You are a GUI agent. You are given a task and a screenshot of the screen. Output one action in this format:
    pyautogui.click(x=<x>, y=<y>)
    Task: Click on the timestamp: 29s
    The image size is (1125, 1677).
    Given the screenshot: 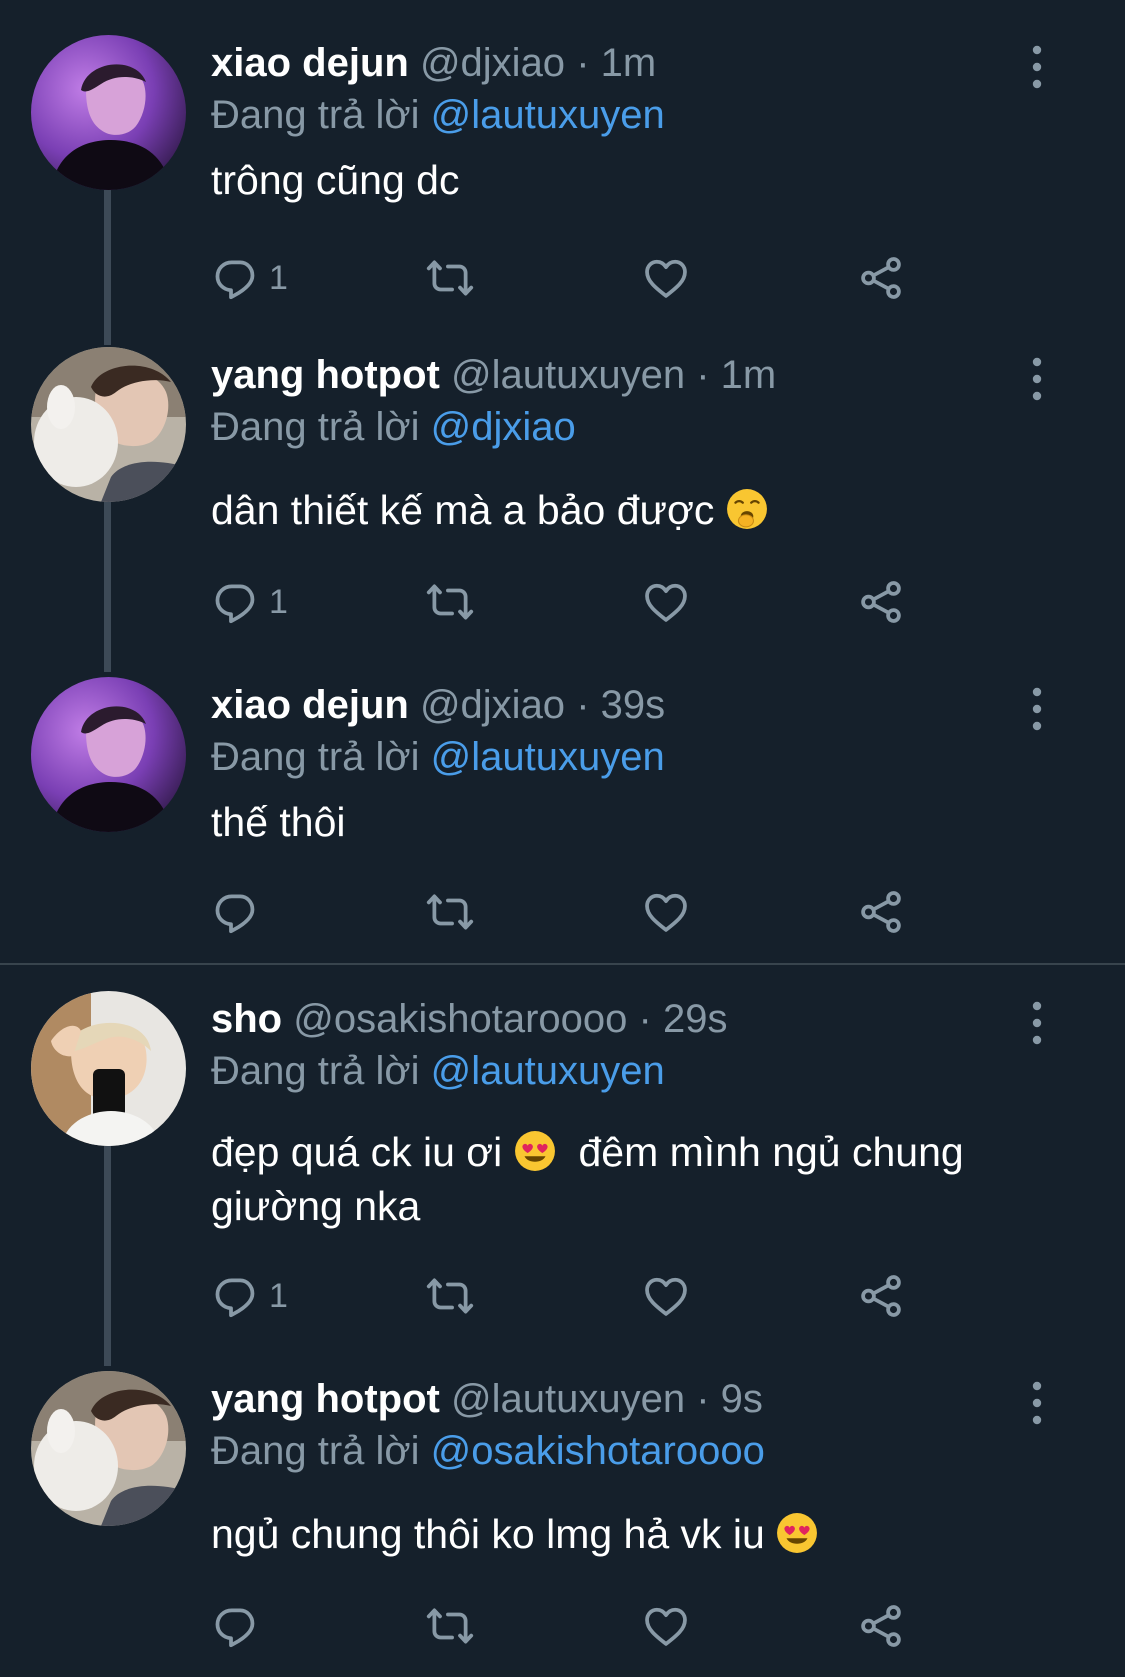 What is the action you would take?
    pyautogui.click(x=695, y=1019)
    